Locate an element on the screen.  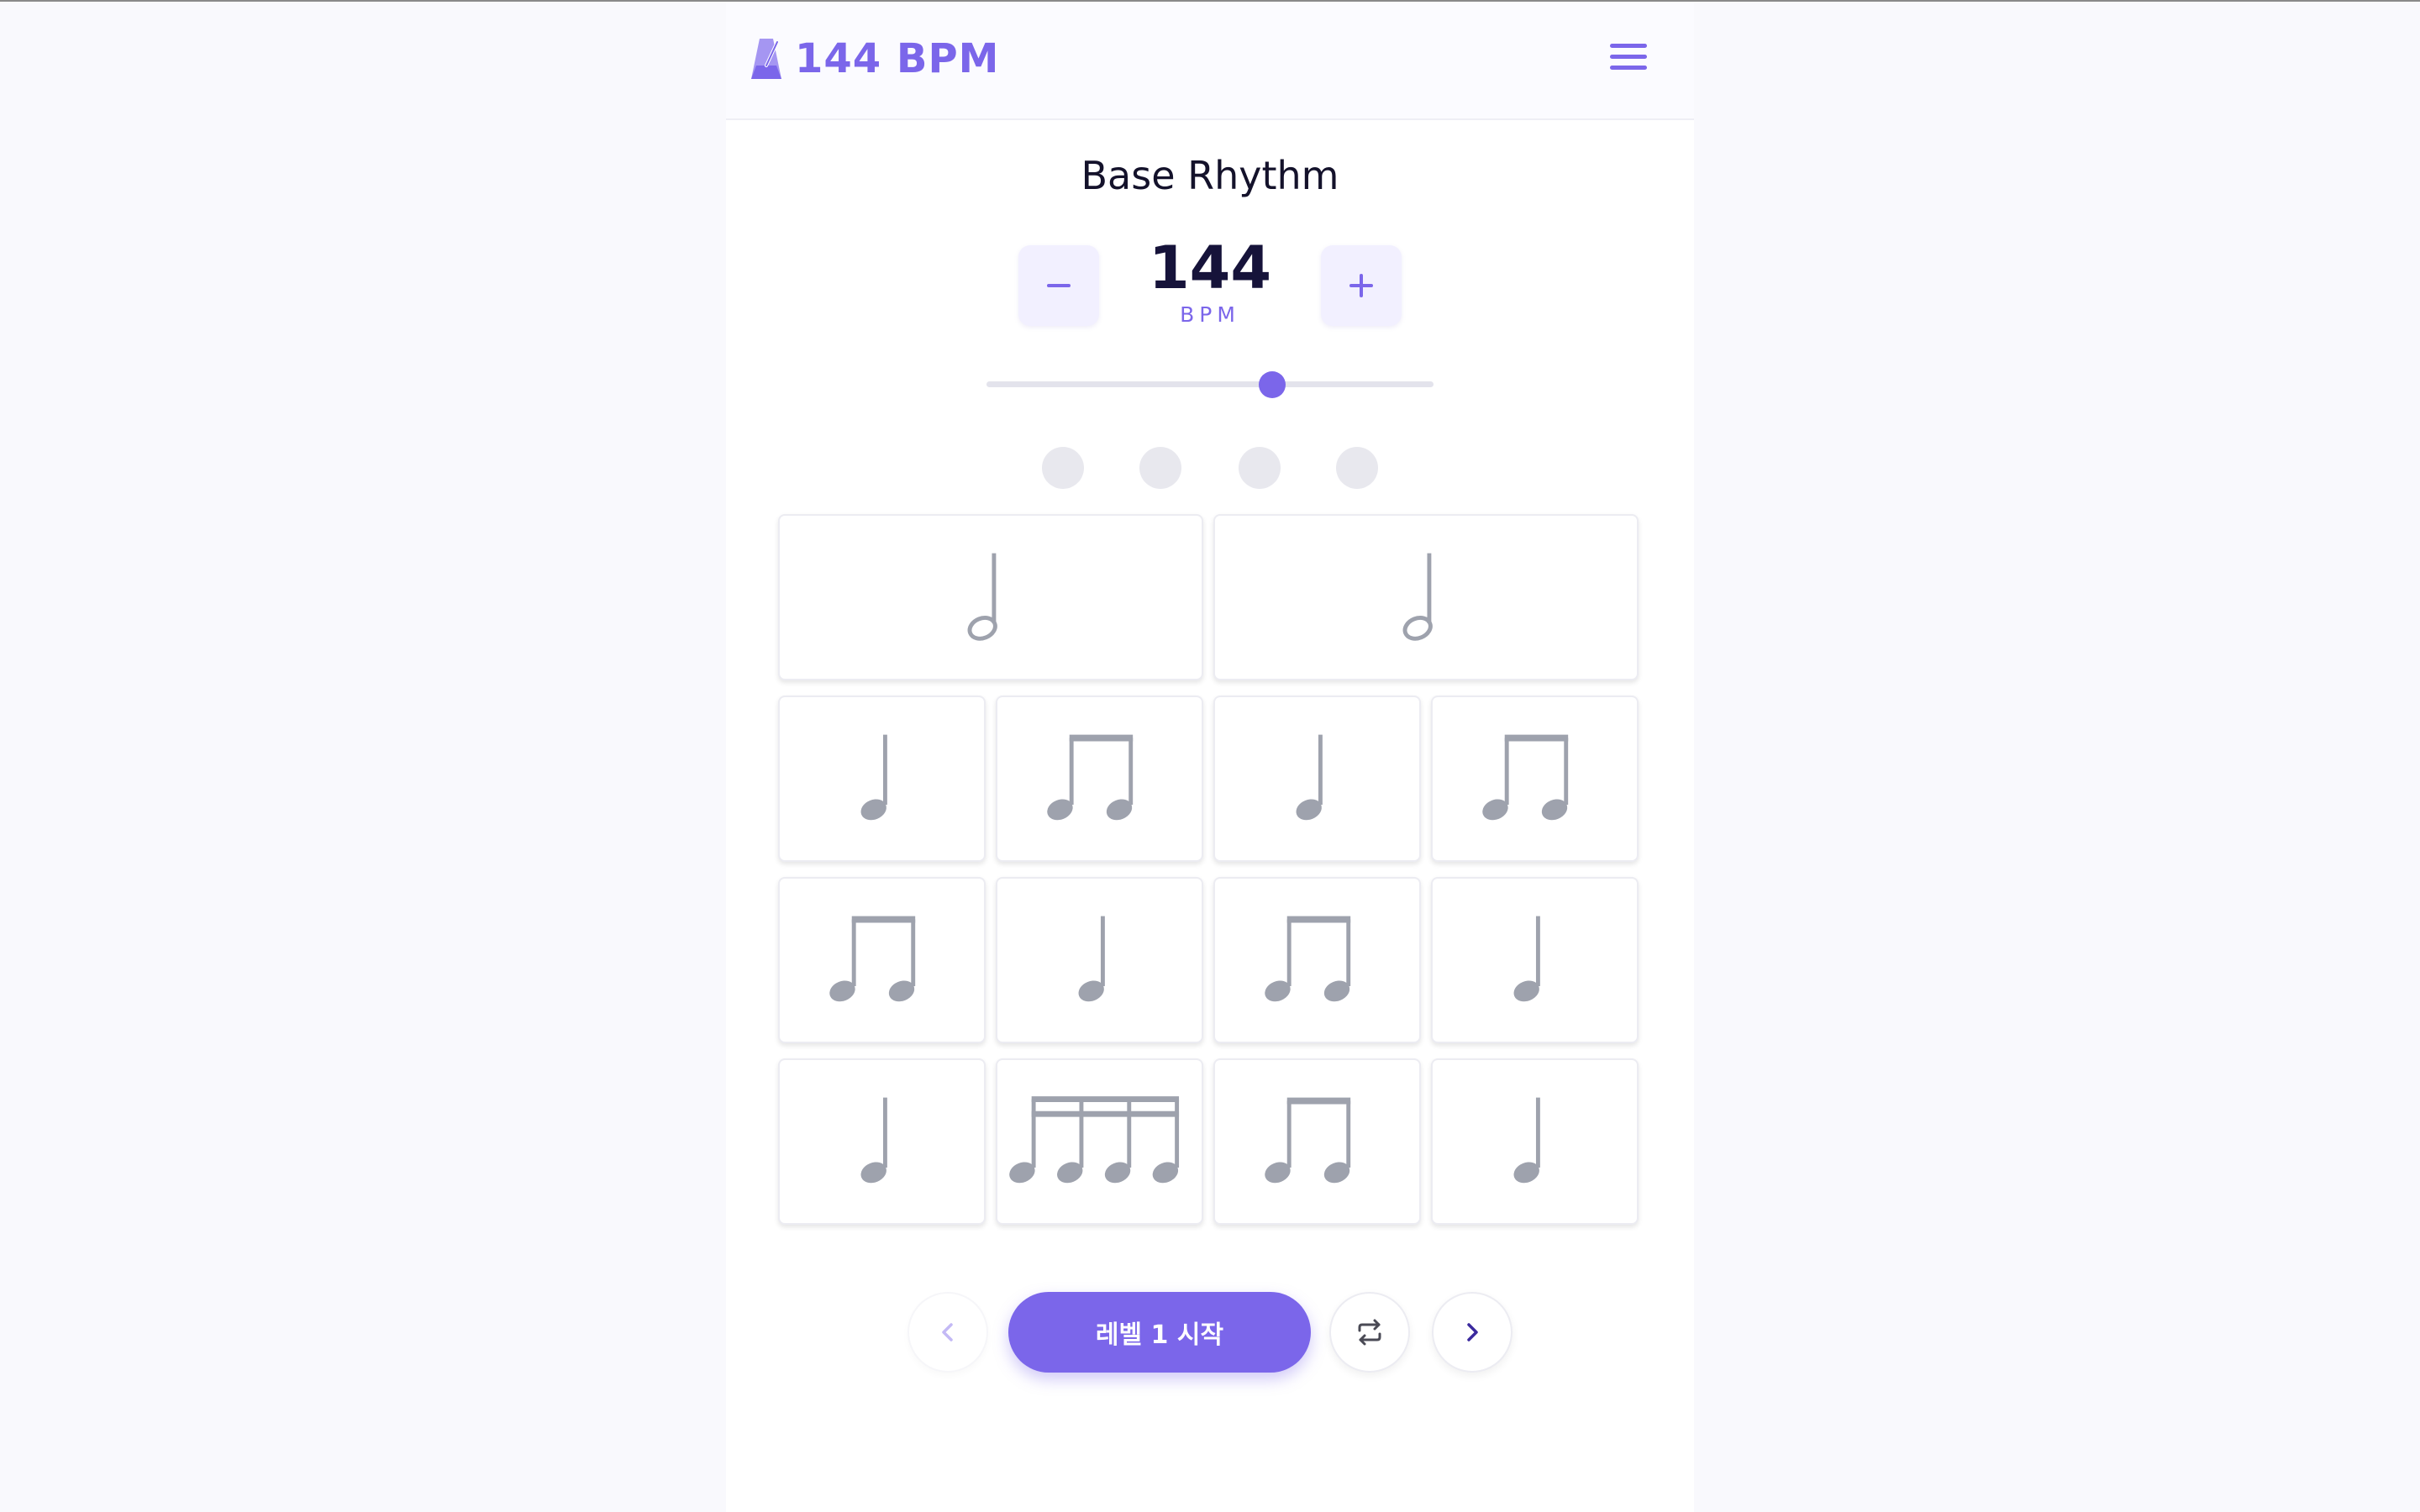
decrease-bpm-button is located at coordinates (1058, 285).